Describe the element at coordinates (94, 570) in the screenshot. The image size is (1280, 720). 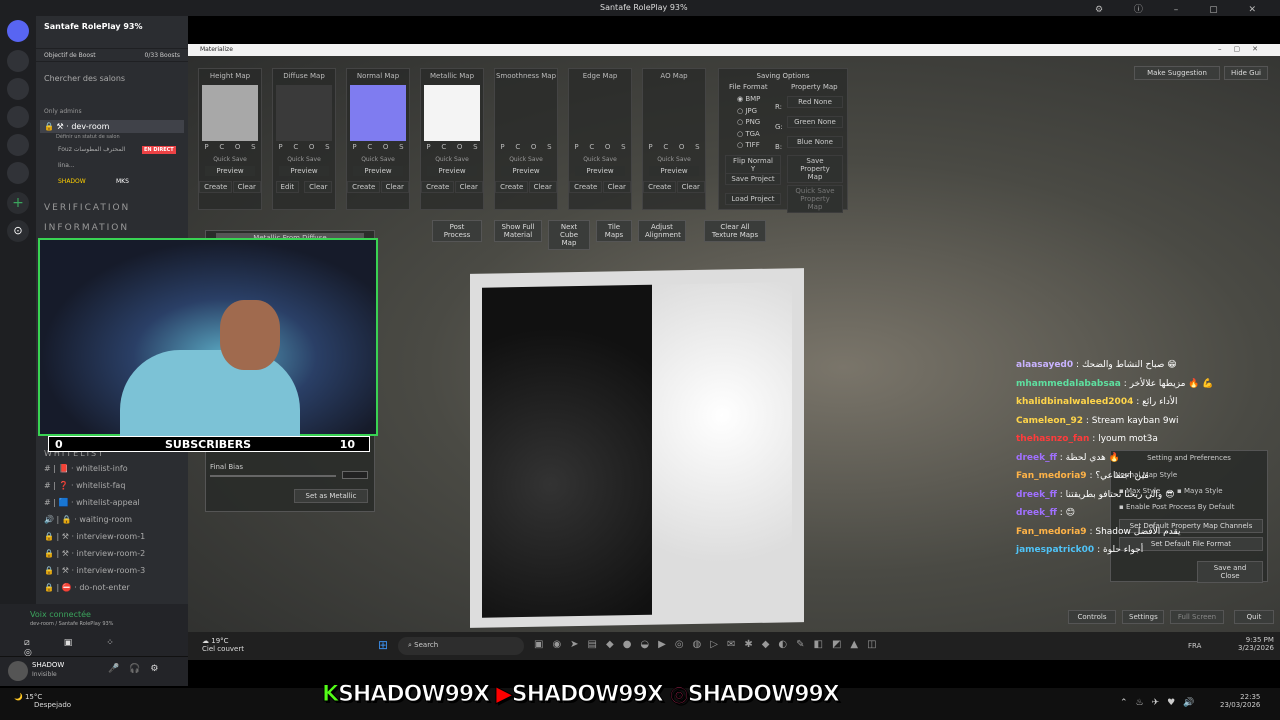
I see `channel-interview-room-3: 🔒 | ⚒ · interview-room-3` at that location.